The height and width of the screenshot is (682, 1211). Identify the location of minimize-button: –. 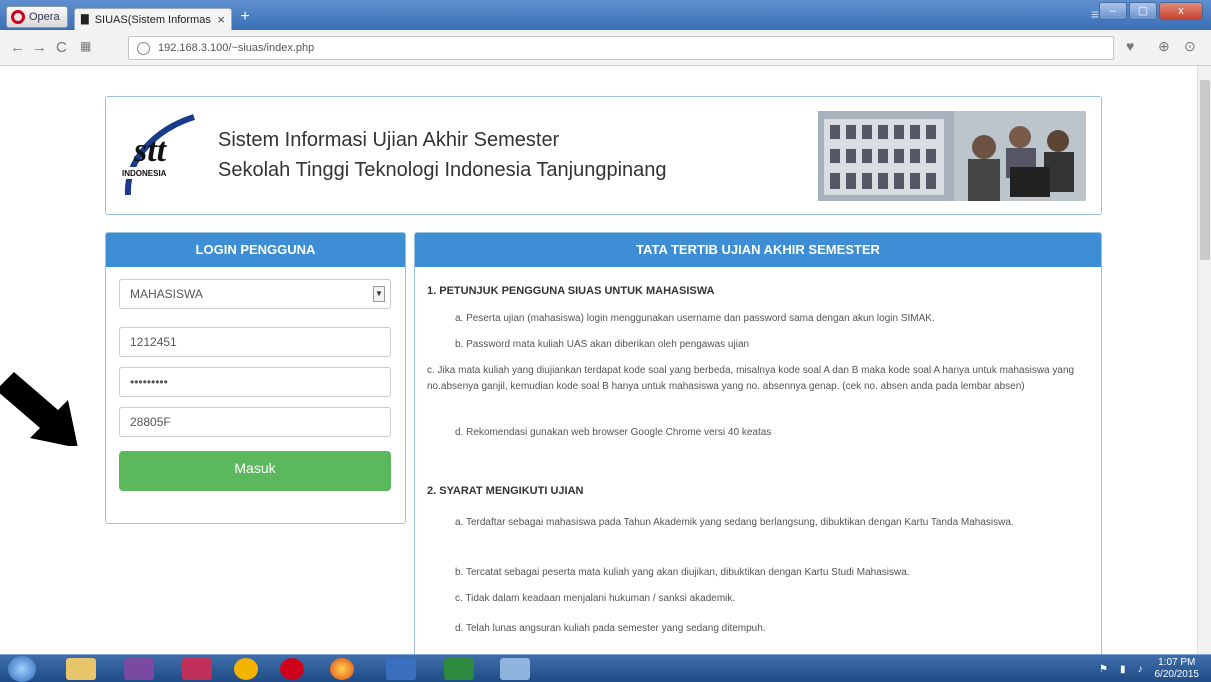
(1113, 11).